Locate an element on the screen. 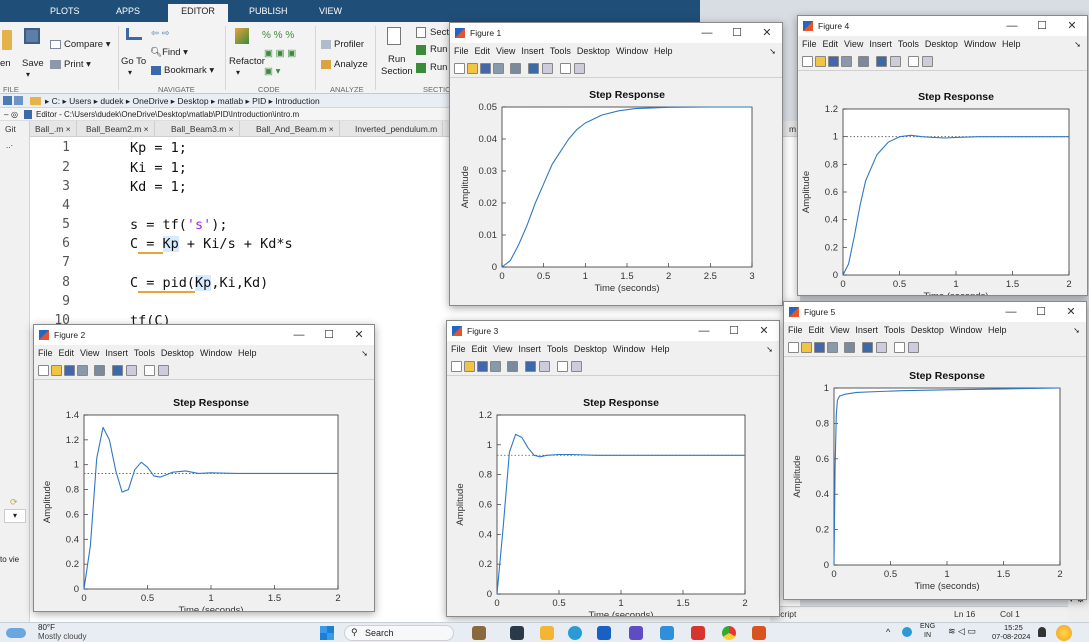 The height and width of the screenshot is (642, 1089). clock-date: 07-08-2024 is located at coordinates (1011, 636).